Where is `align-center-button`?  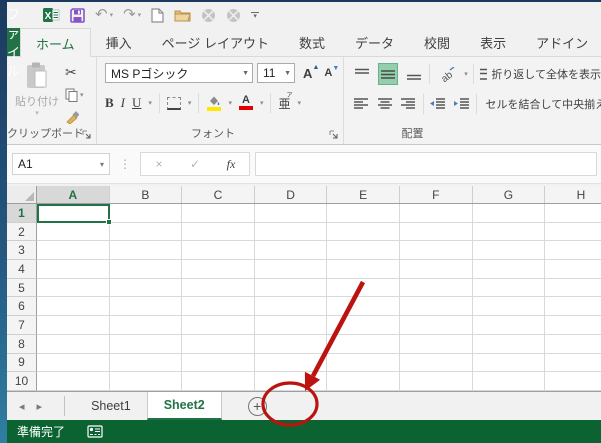
align-center-button is located at coordinates (385, 104).